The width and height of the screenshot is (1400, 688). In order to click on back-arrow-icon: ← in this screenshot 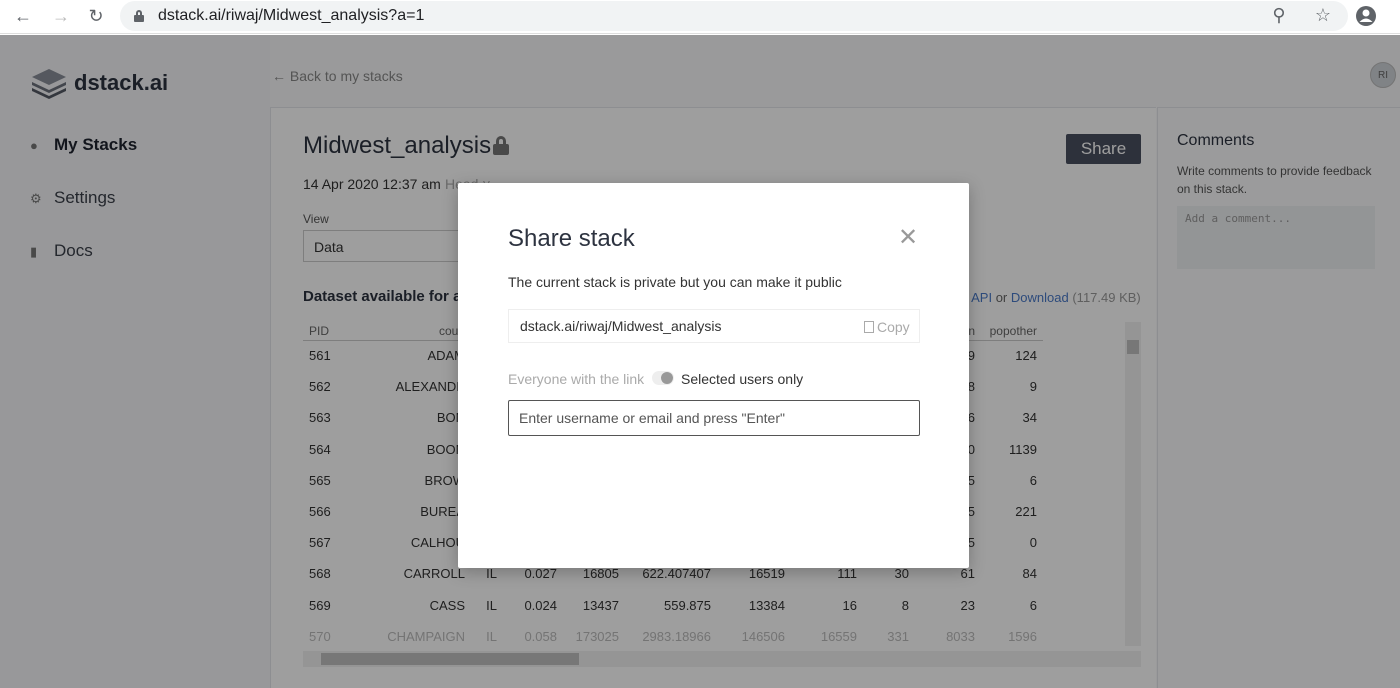, I will do `click(23, 16)`.